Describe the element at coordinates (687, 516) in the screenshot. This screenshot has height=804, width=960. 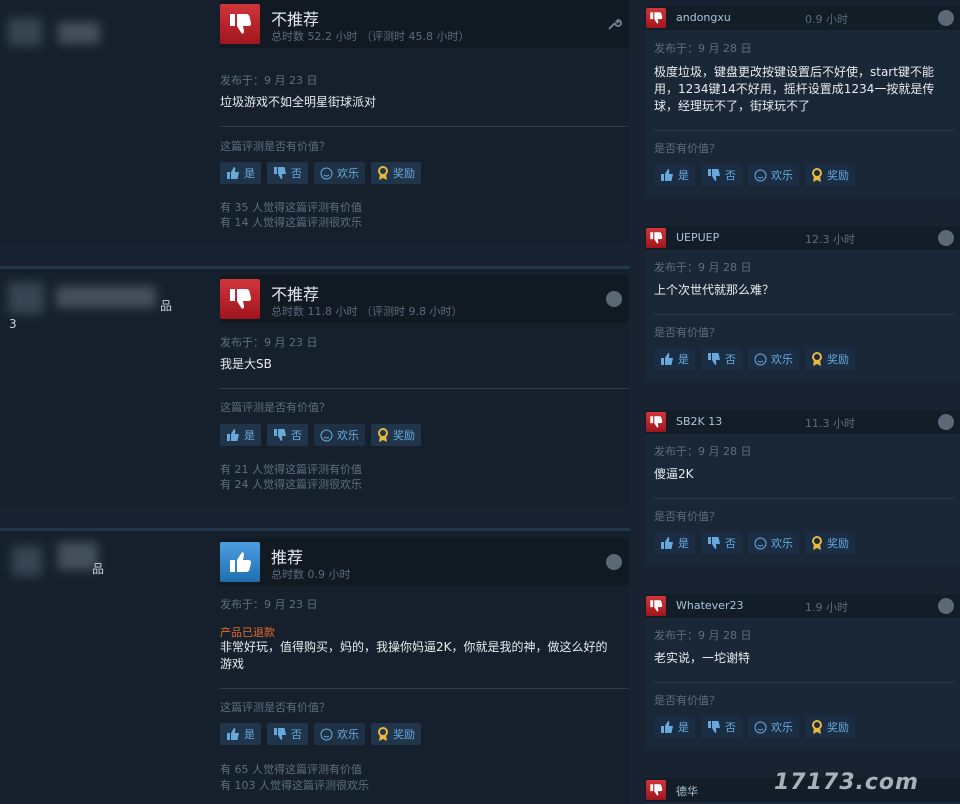
I see `helpful-question: 是否有价值？` at that location.